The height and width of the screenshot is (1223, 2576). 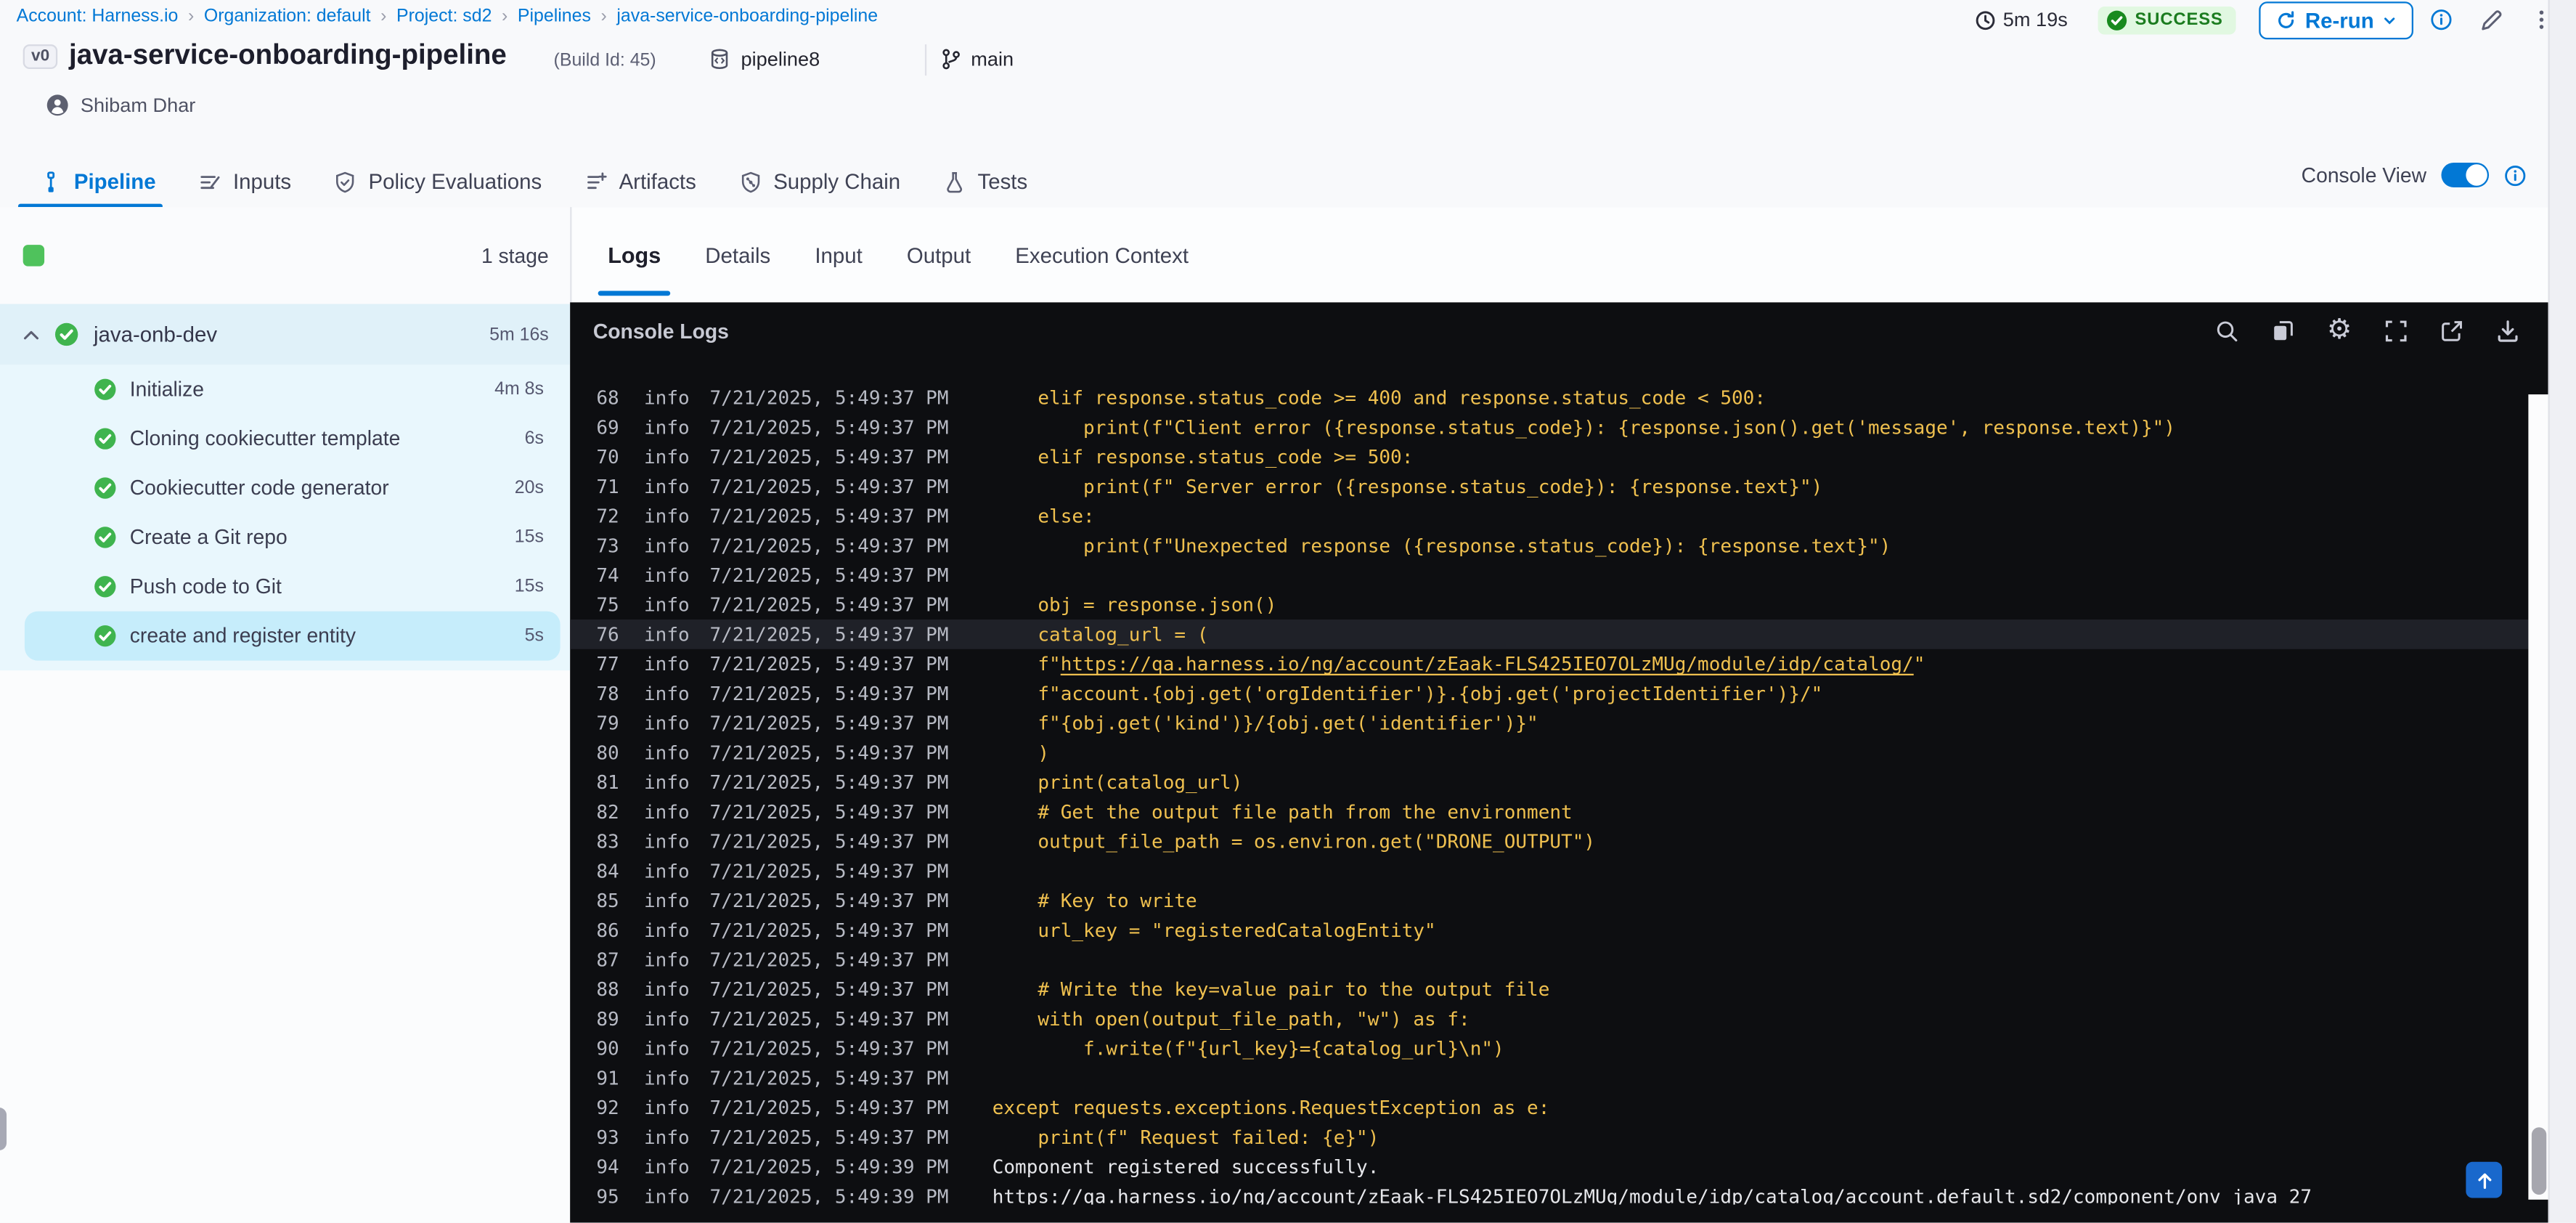 What do you see at coordinates (985, 181) in the screenshot?
I see `tab-tests: Tests` at bounding box center [985, 181].